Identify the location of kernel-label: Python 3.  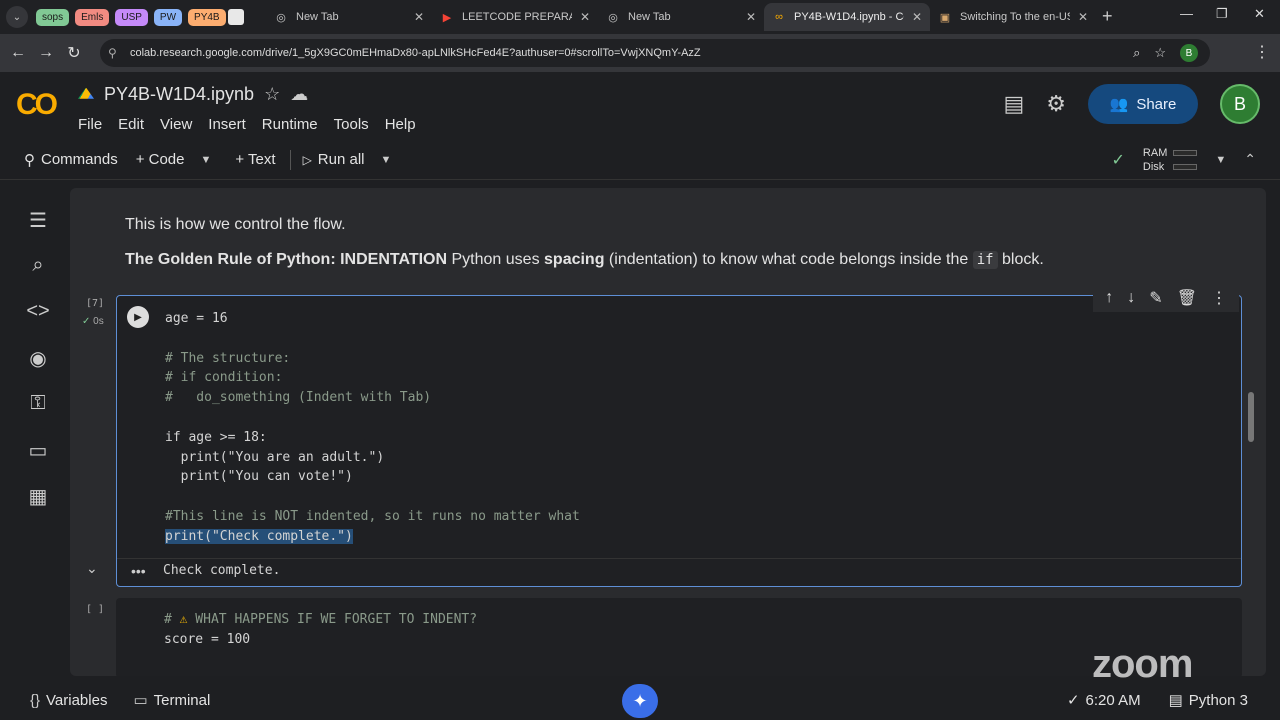
(1218, 700).